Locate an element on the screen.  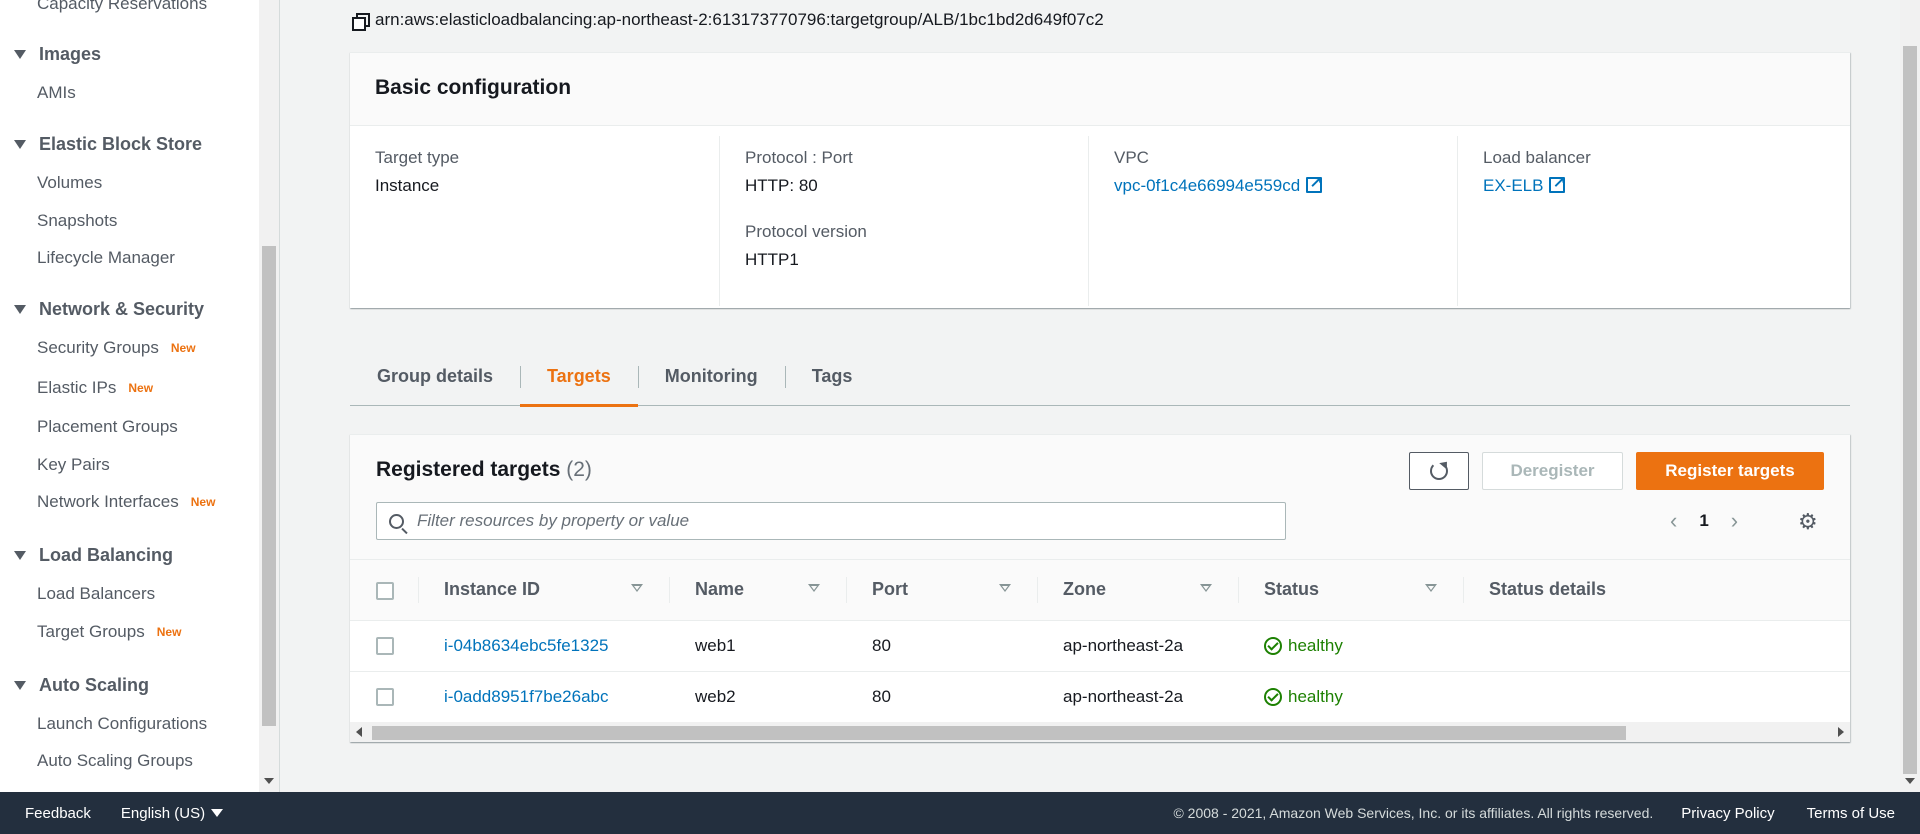
register-targets-button: Register targets is located at coordinates (1730, 471).